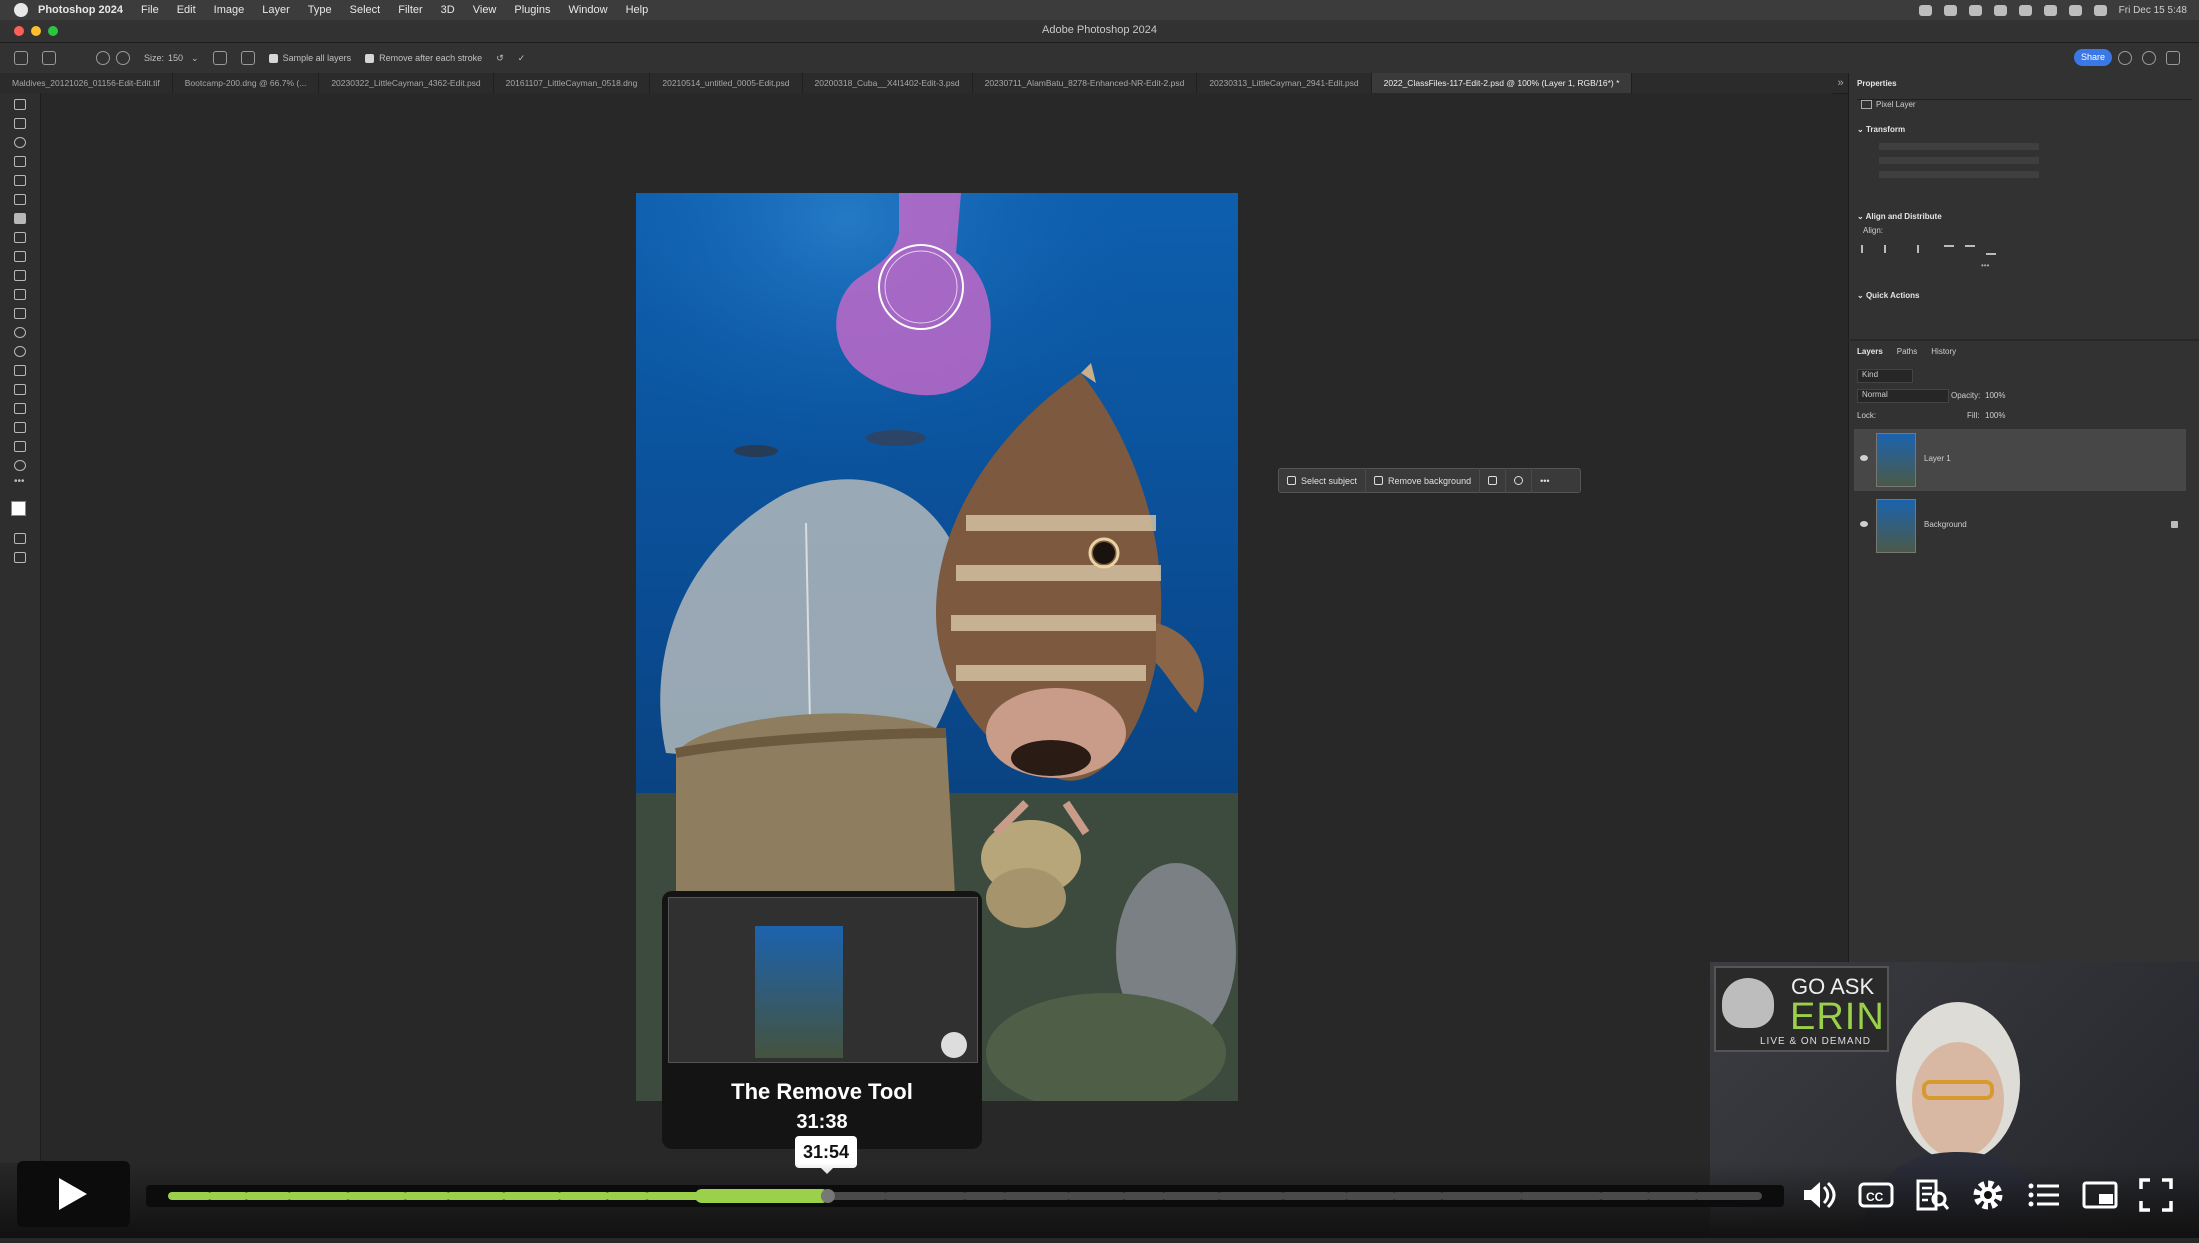 The height and width of the screenshot is (1243, 2199). Describe the element at coordinates (2020, 526) in the screenshot. I see `layer-row: Background` at that location.